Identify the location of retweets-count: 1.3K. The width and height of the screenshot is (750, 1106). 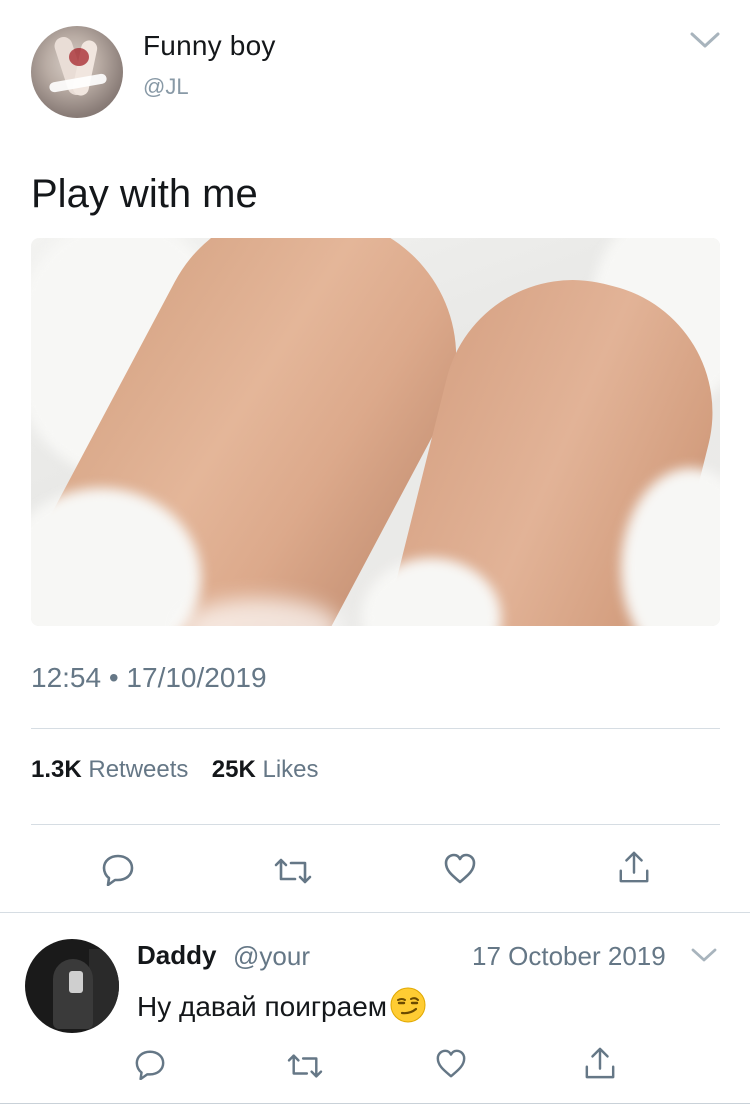
(56, 769).